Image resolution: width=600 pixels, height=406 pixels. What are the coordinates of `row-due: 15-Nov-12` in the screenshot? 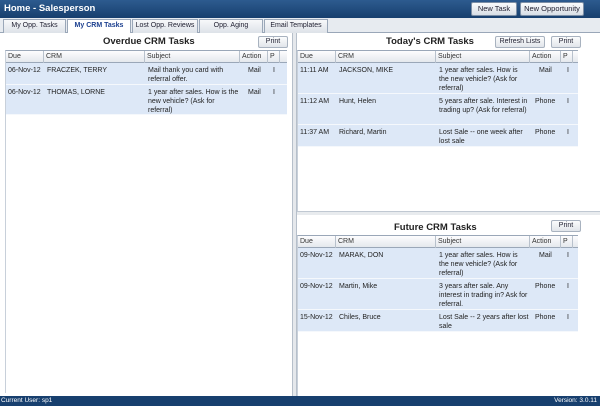 It's located at (316, 317).